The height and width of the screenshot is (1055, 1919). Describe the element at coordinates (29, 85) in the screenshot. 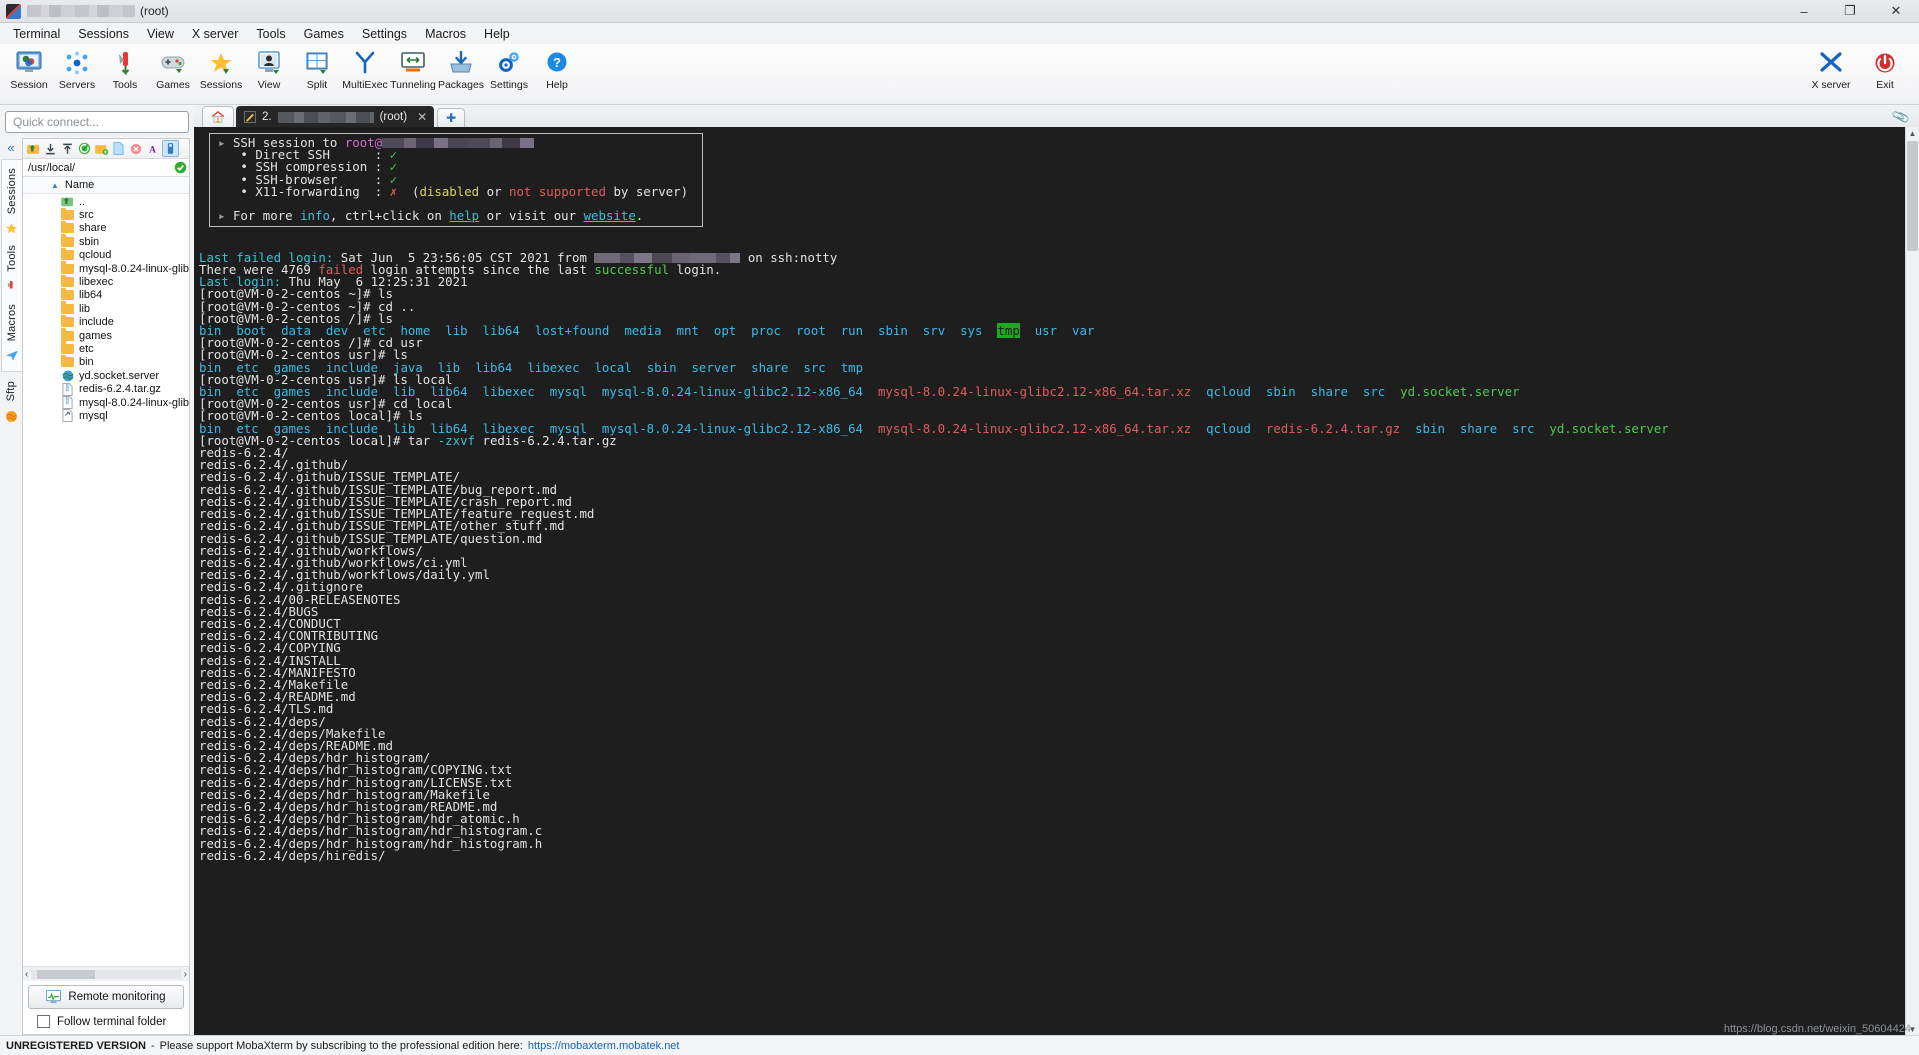

I see `toolbar-label-session: Session` at that location.